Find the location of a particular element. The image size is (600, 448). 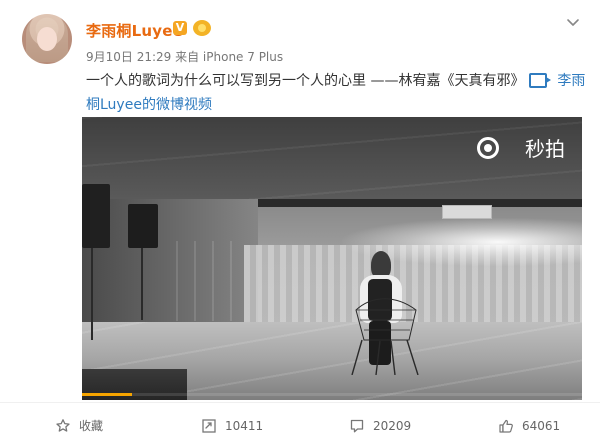

action-bar: 收藏 10411 20209 64061 is located at coordinates (300, 425).